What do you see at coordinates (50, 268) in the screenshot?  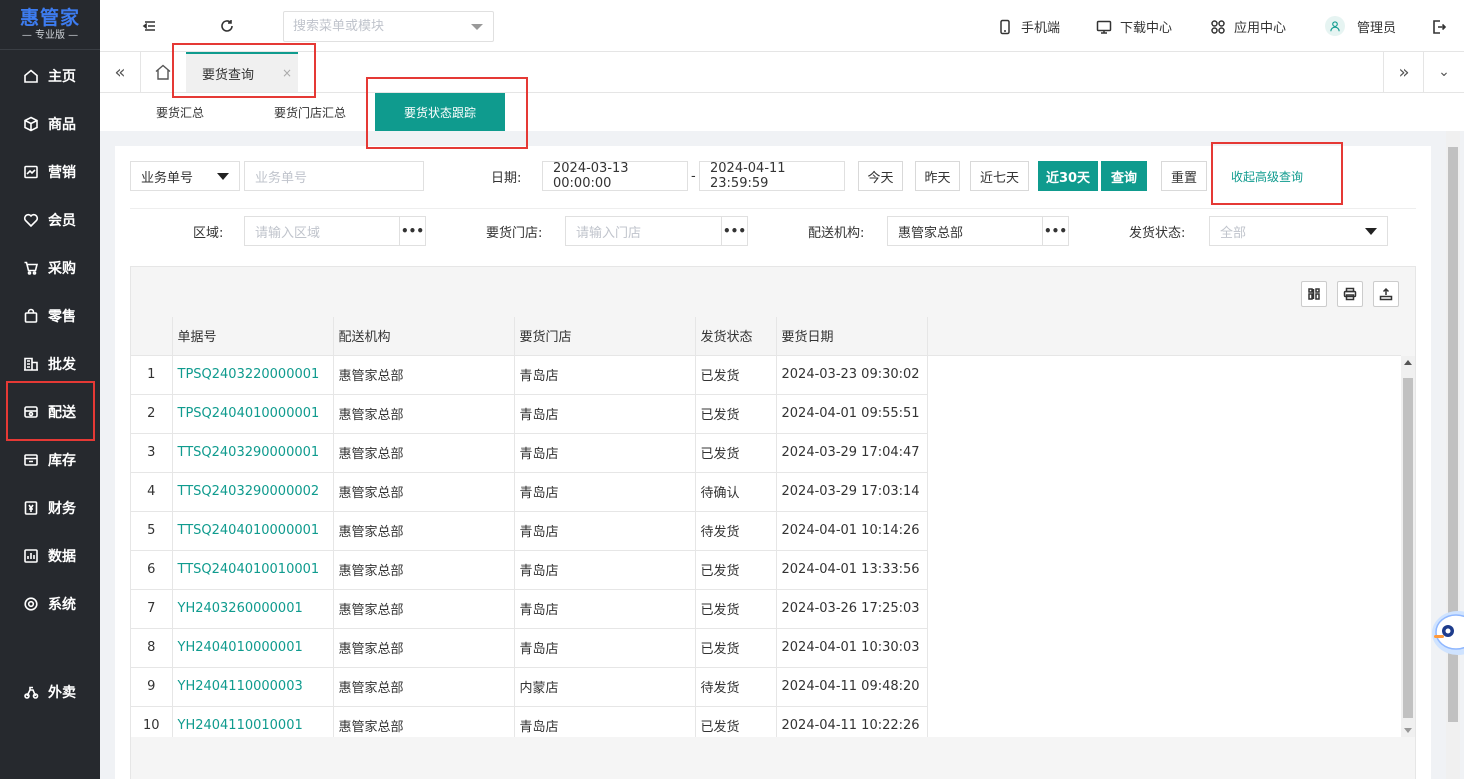 I see `sidebar-item-purchase: 采购` at bounding box center [50, 268].